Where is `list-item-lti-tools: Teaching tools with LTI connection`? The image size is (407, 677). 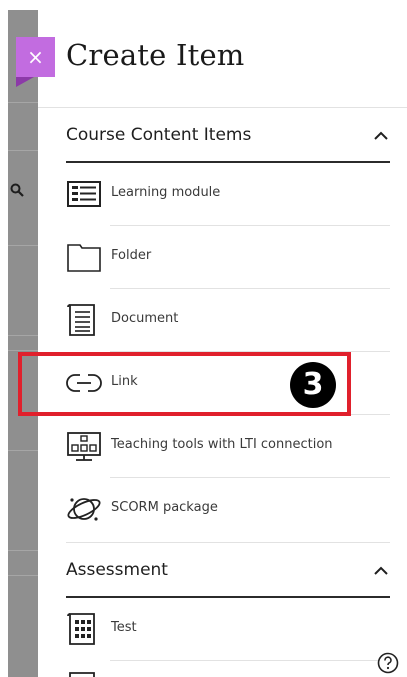
list-item-lti-tools: Teaching tools with LTI connection is located at coordinates (228, 446).